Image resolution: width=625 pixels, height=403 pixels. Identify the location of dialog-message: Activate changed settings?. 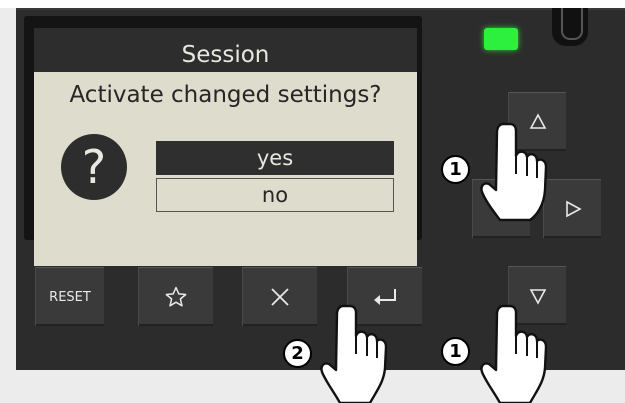
(225, 95).